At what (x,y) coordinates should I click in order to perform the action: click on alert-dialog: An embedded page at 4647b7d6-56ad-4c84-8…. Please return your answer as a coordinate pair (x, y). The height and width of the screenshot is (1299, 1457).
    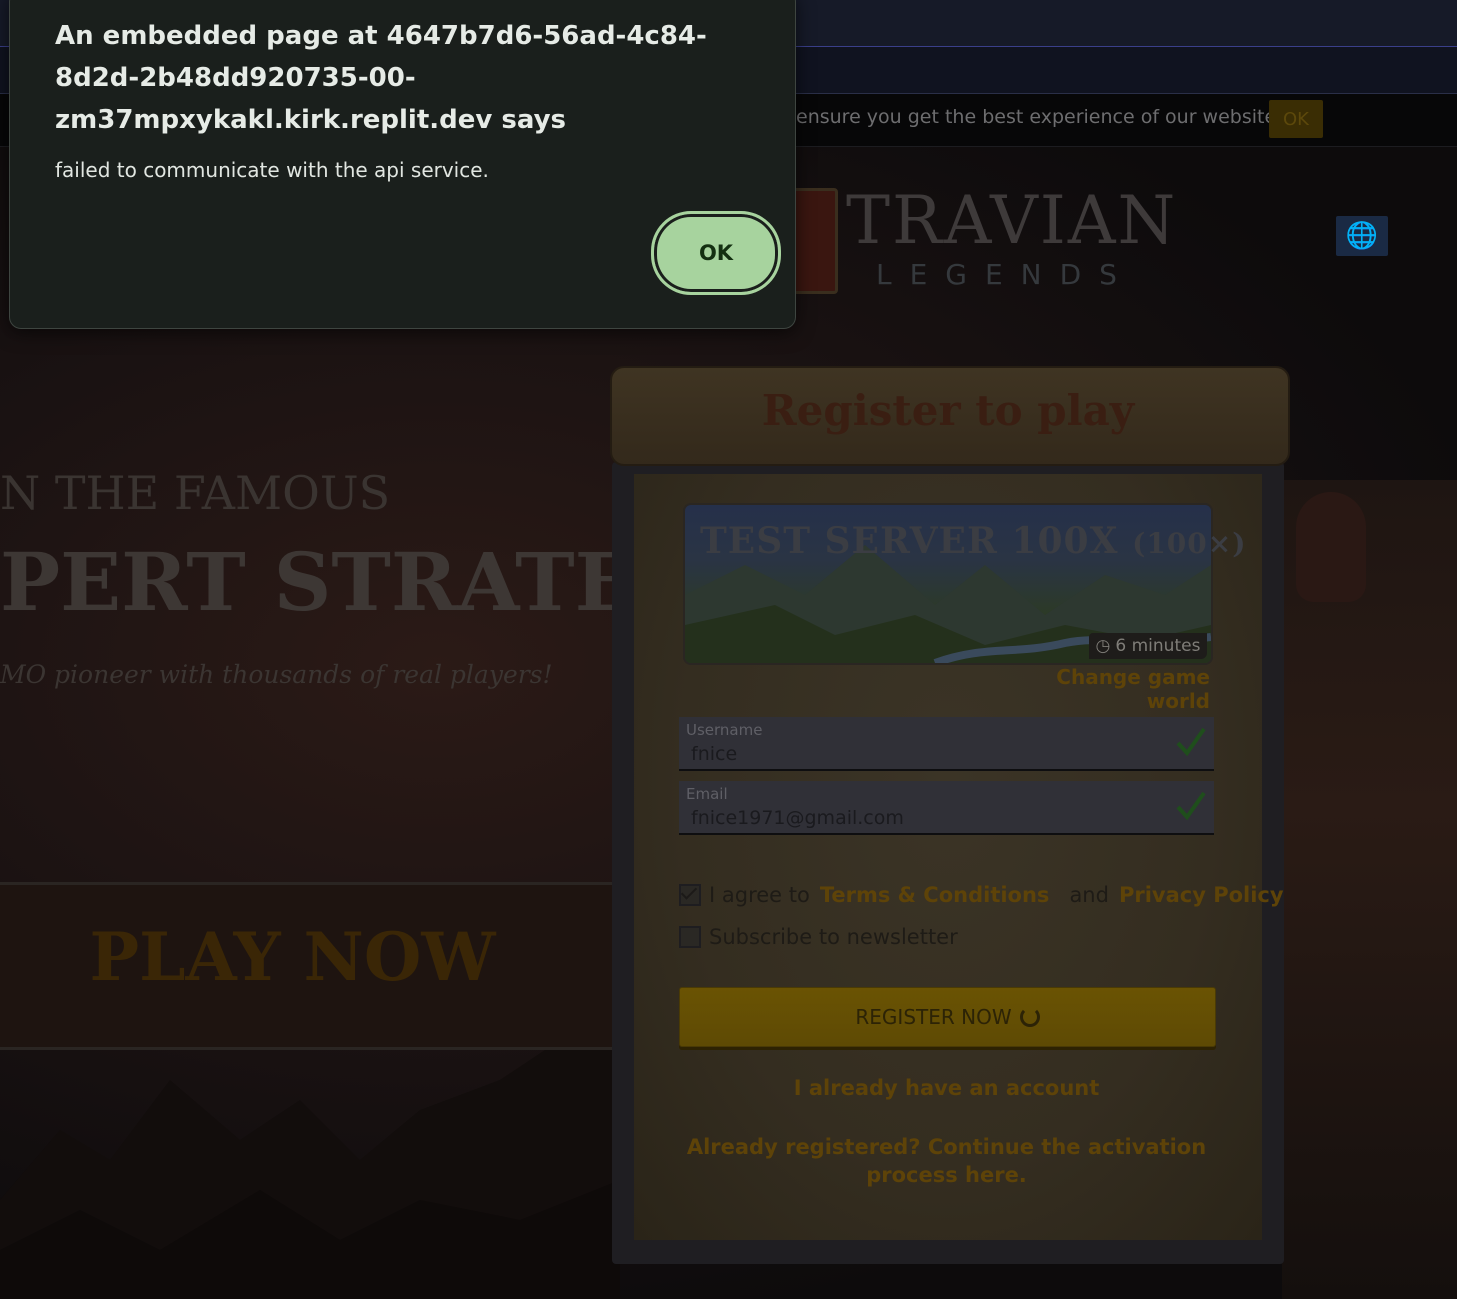
    Looking at the image, I should click on (402, 164).